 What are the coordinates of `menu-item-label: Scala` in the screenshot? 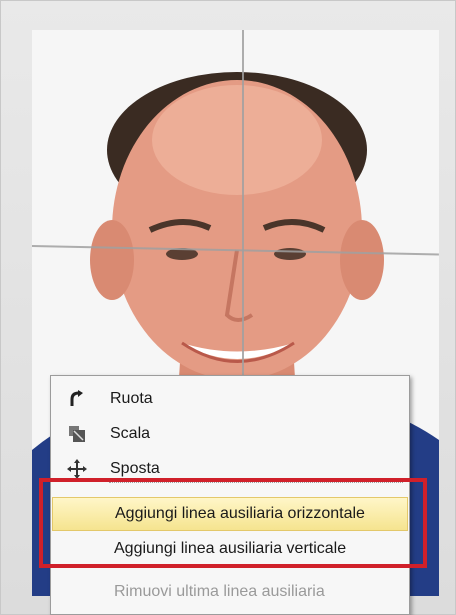 It's located at (130, 433).